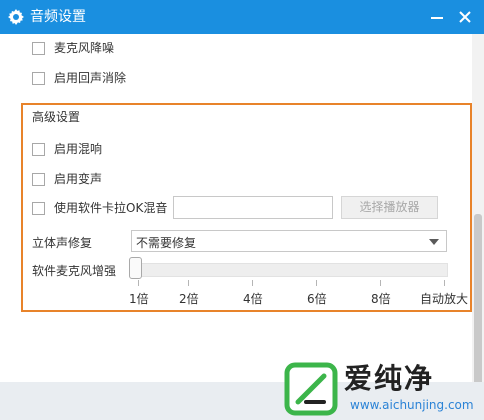 The image size is (484, 420). Describe the element at coordinates (166, 243) in the screenshot. I see `stereo-fix-selected: 不需要修复` at that location.